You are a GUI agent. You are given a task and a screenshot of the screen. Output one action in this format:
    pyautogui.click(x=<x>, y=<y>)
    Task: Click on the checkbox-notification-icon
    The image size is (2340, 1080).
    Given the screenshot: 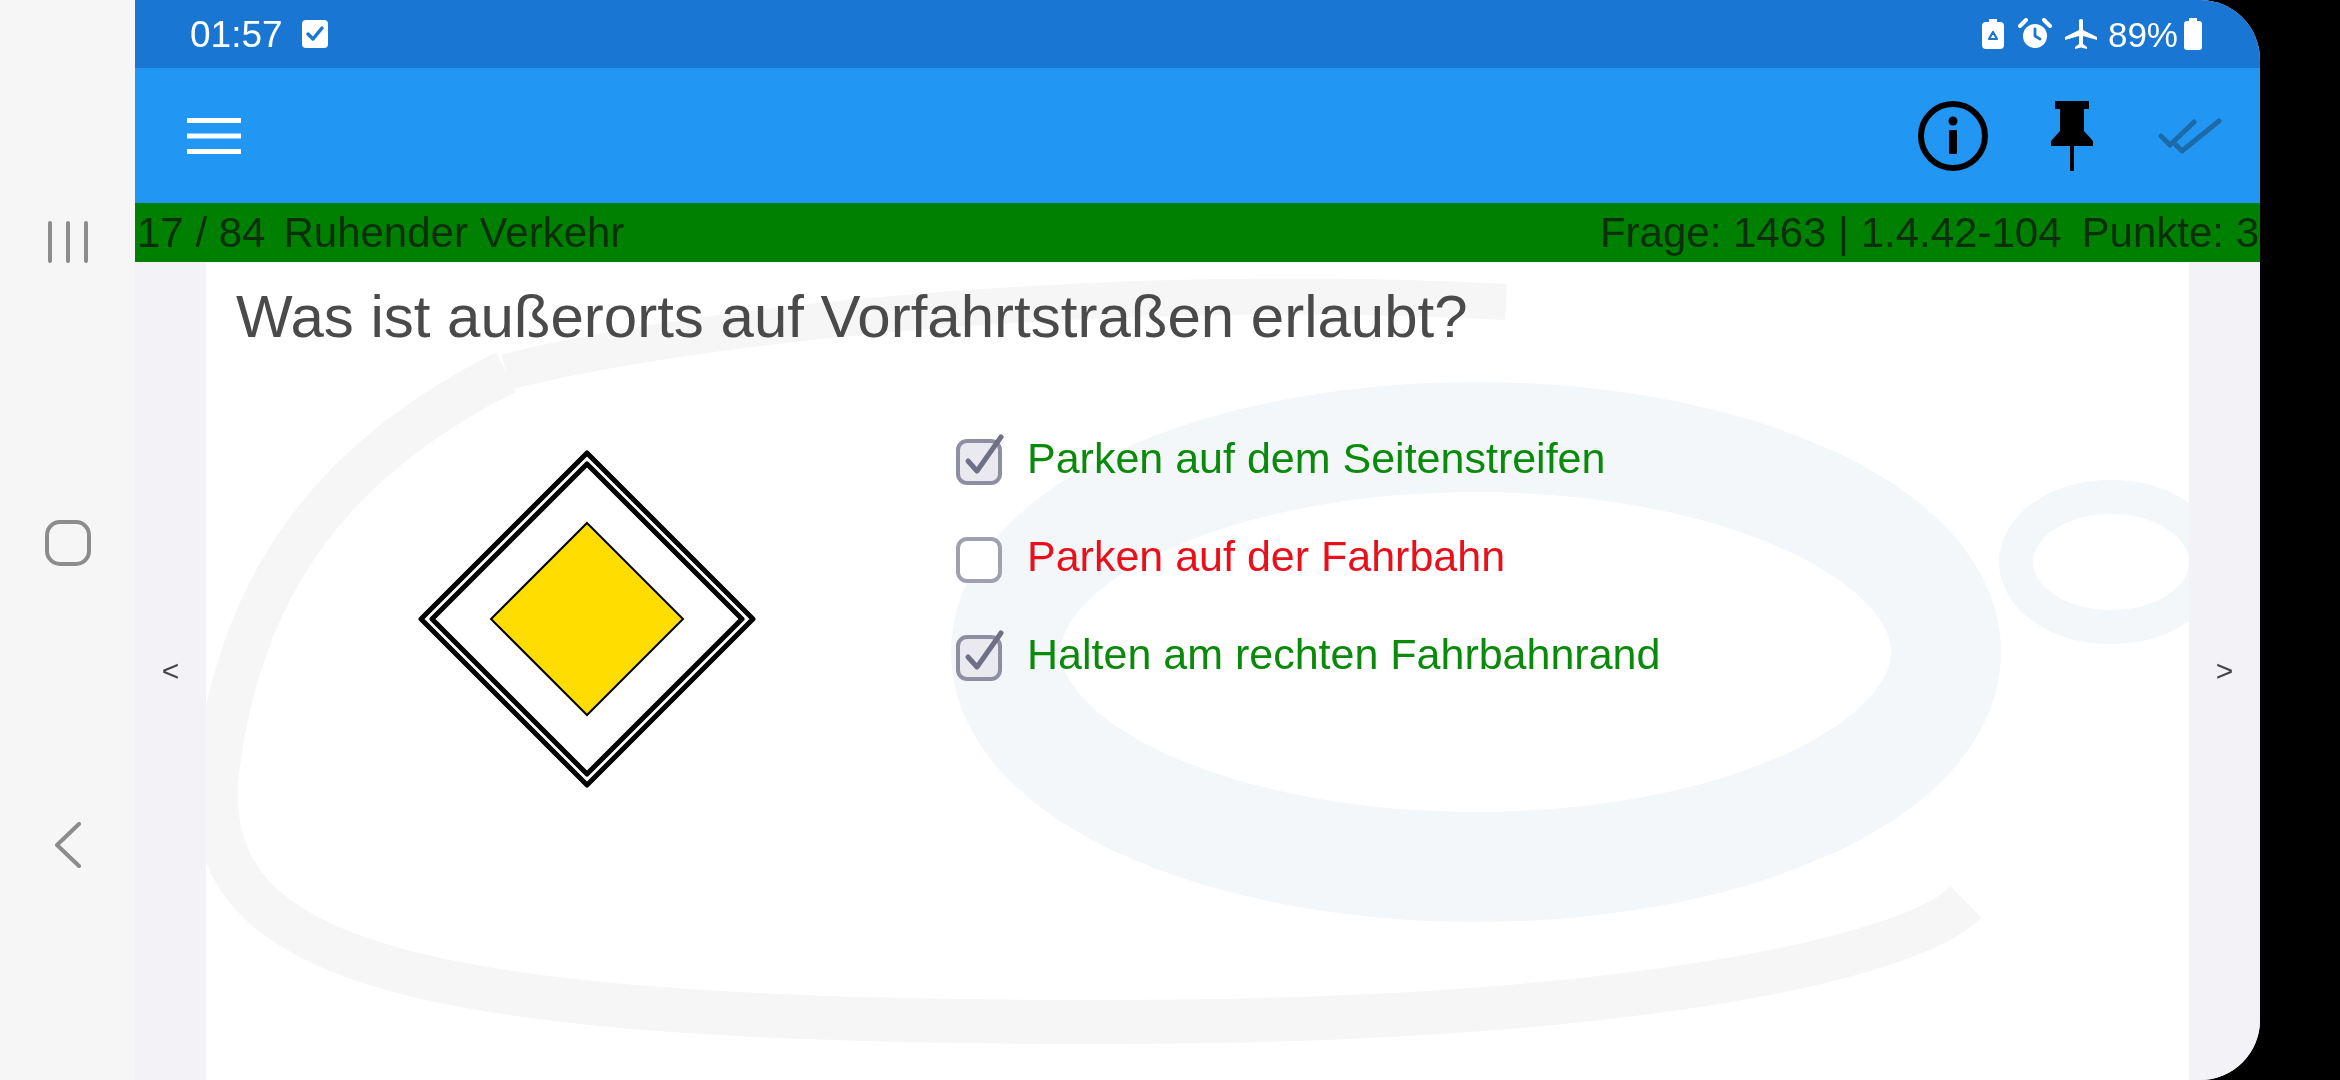 What is the action you would take?
    pyautogui.click(x=314, y=34)
    